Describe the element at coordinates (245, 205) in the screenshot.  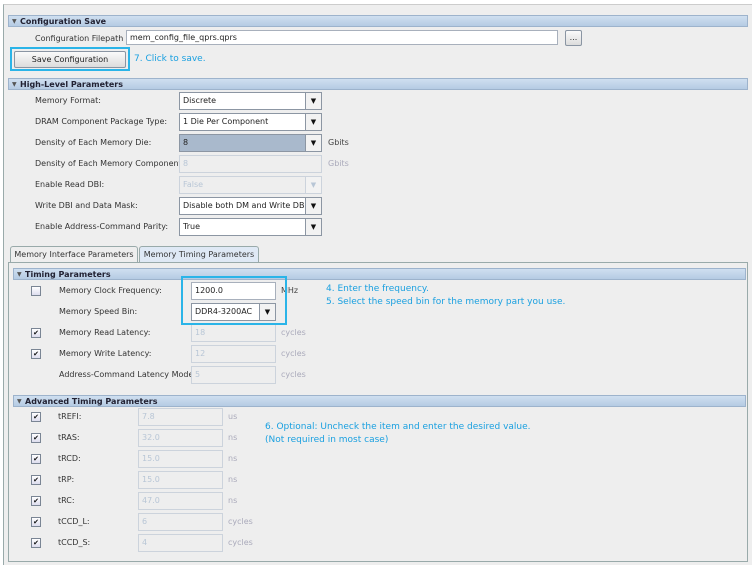
I see `dropdown-value: Disable both DM and Write DBI` at that location.